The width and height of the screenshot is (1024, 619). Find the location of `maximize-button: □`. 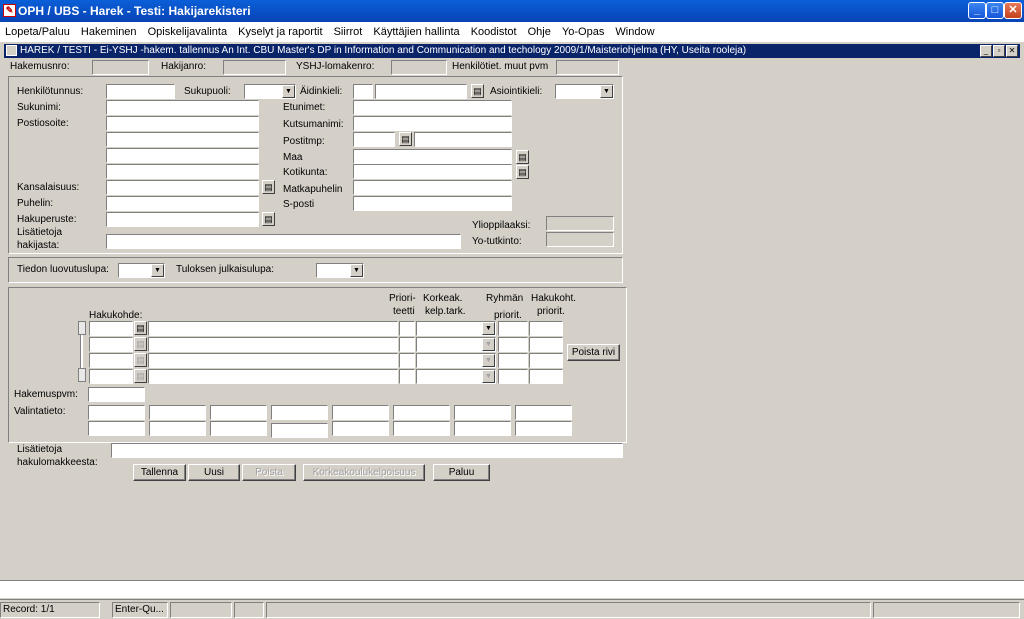

maximize-button: □ is located at coordinates (995, 10).